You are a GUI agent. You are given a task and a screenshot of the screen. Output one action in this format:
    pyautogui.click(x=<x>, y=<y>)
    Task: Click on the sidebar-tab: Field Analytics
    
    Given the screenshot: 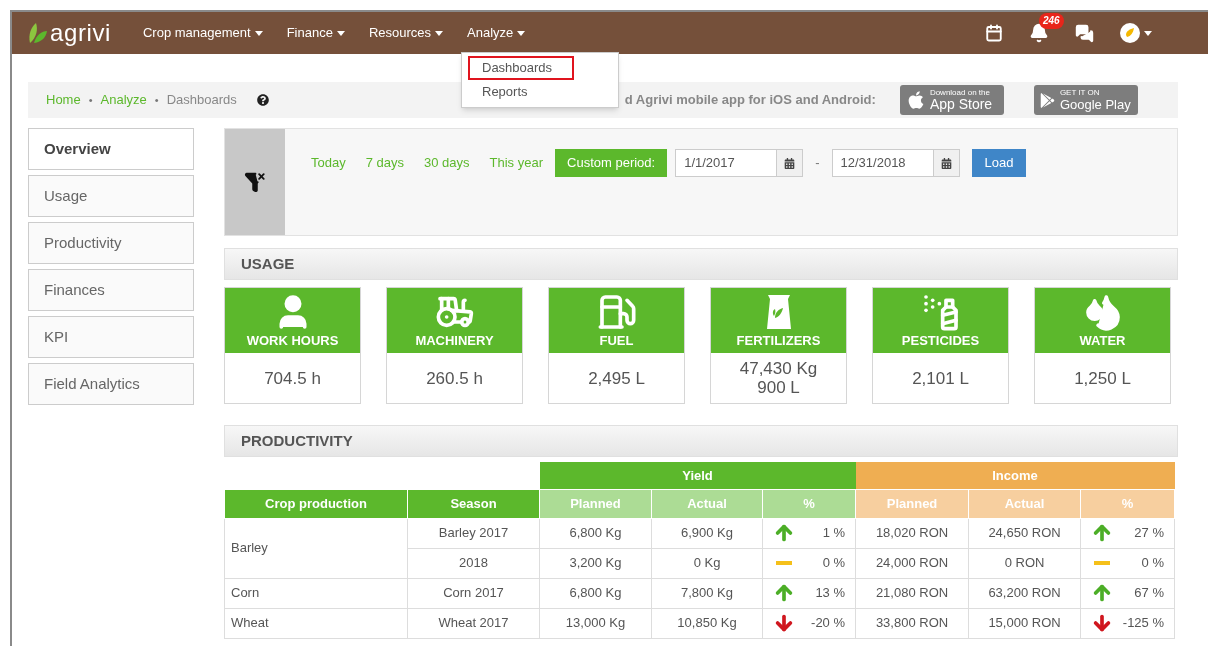 What is the action you would take?
    pyautogui.click(x=111, y=384)
    